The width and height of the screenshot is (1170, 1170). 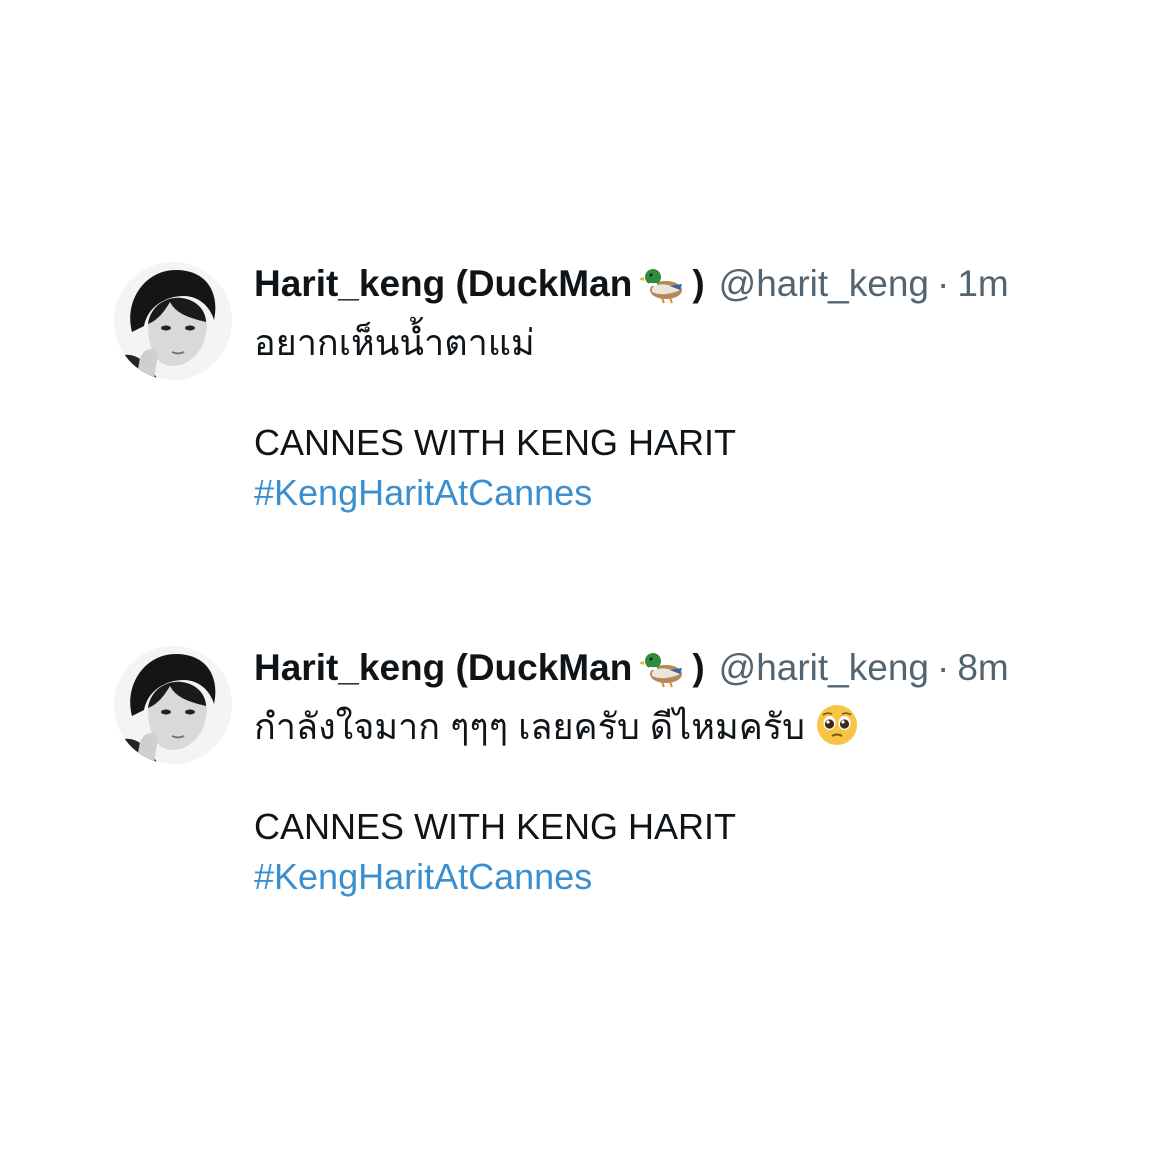 What do you see at coordinates (394, 342) in the screenshot?
I see `tweet-text-thai: อยากเห็นน้ำตาแม่` at bounding box center [394, 342].